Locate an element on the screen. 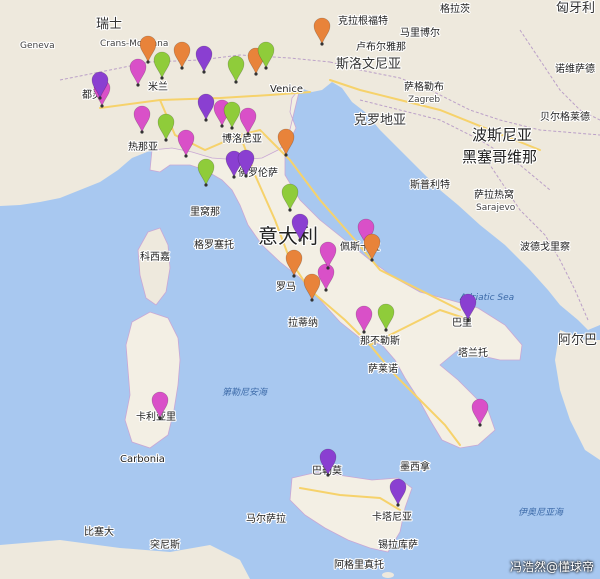  label-venice: Venice is located at coordinates (286, 89).